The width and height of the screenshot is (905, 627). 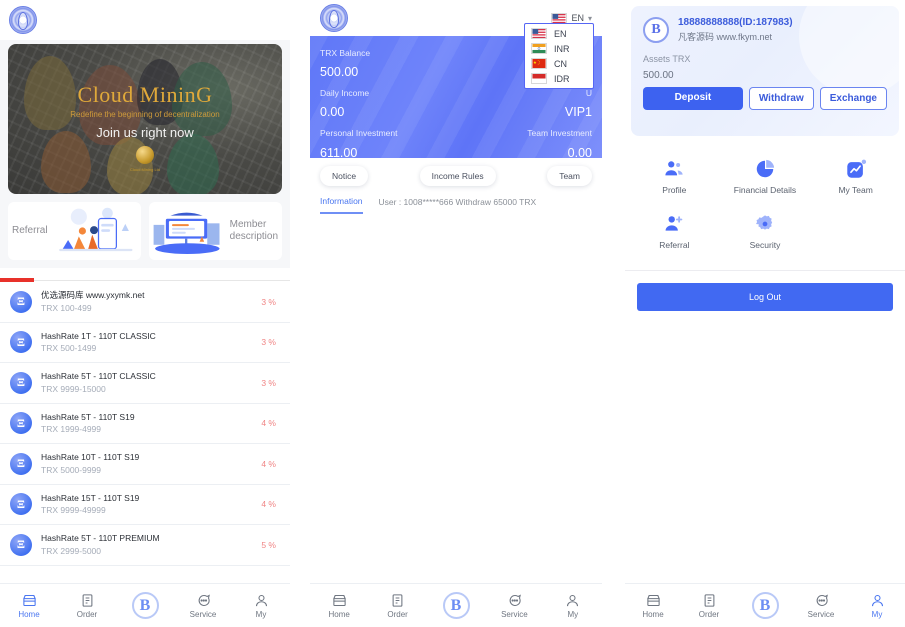 I want to click on product-rate: 5 %, so click(x=268, y=544).